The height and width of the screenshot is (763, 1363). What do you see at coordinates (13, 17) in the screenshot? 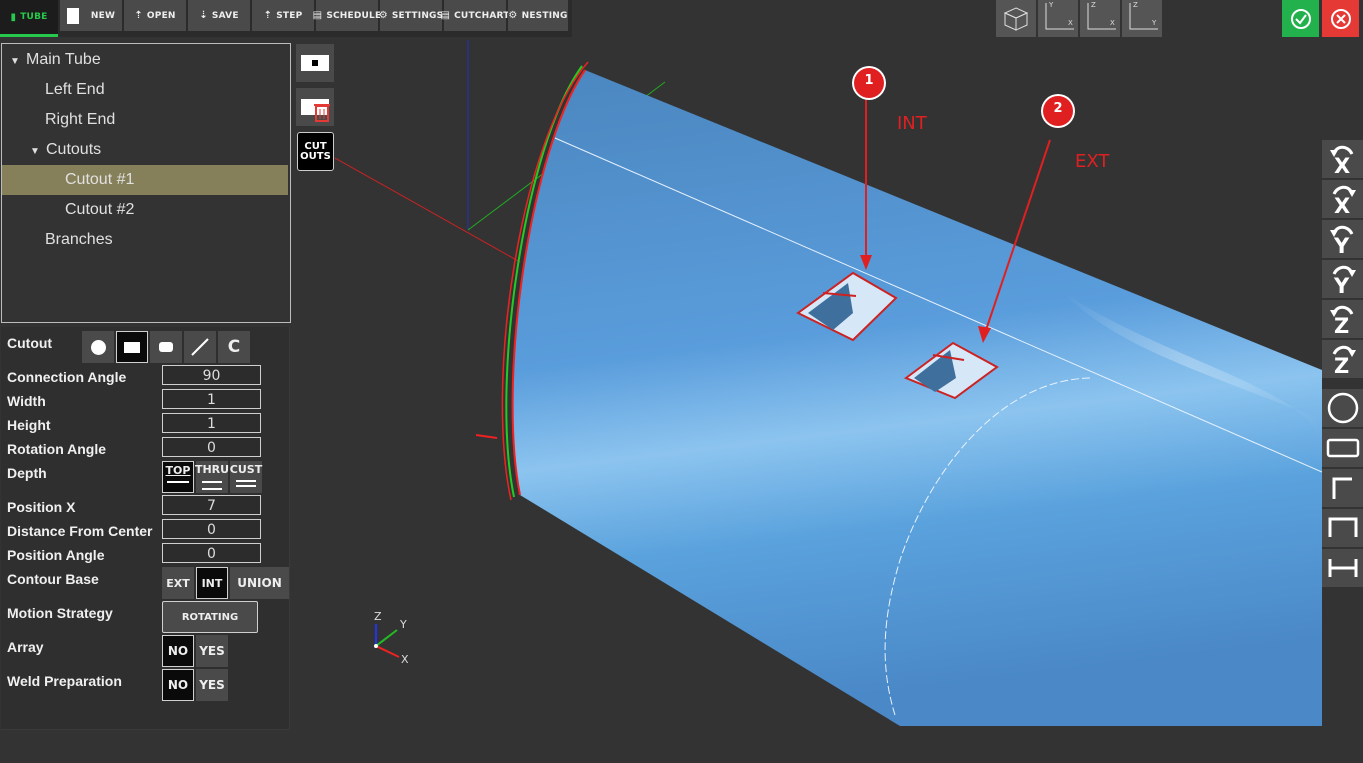
I see `file-icon: ▮` at bounding box center [13, 17].